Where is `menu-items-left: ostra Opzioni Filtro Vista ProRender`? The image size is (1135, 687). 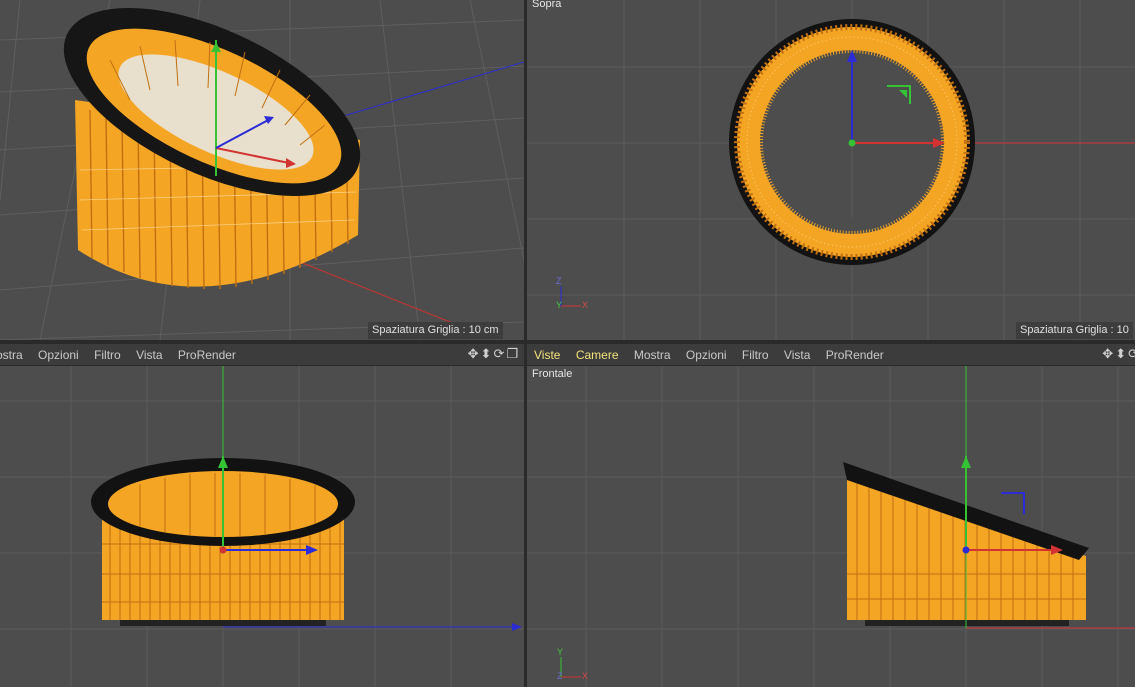 menu-items-left: ostra Opzioni Filtro Vista ProRender is located at coordinates (124, 355).